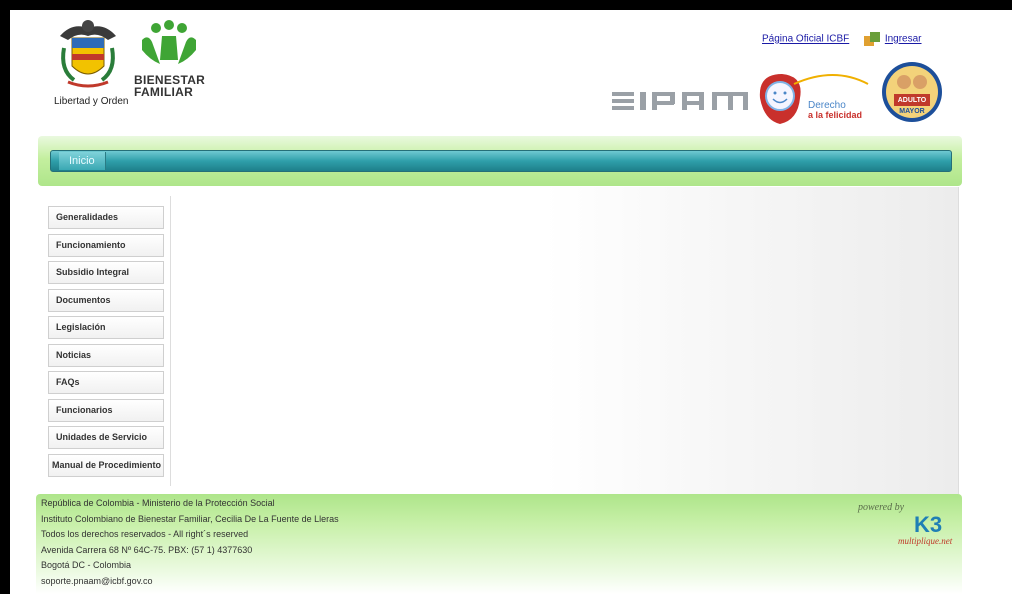  I want to click on sidebar-item-faqs: FAQs, so click(106, 382).